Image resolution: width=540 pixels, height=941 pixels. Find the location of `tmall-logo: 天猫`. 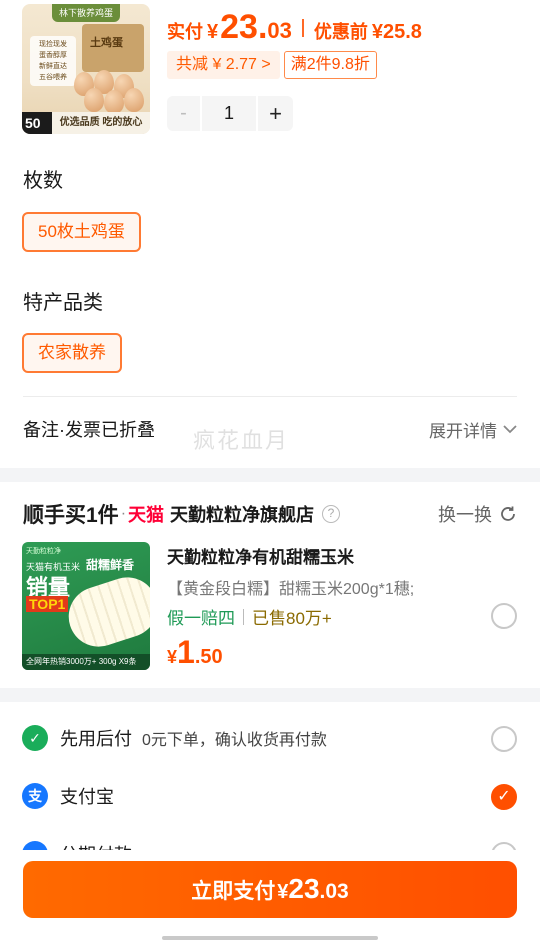

tmall-logo: 天猫 is located at coordinates (146, 515).